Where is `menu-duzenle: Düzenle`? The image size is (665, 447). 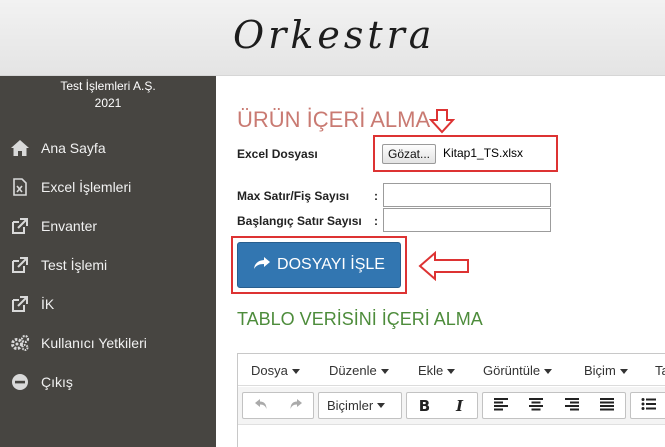
menu-duzenle: Düzenle is located at coordinates (359, 370).